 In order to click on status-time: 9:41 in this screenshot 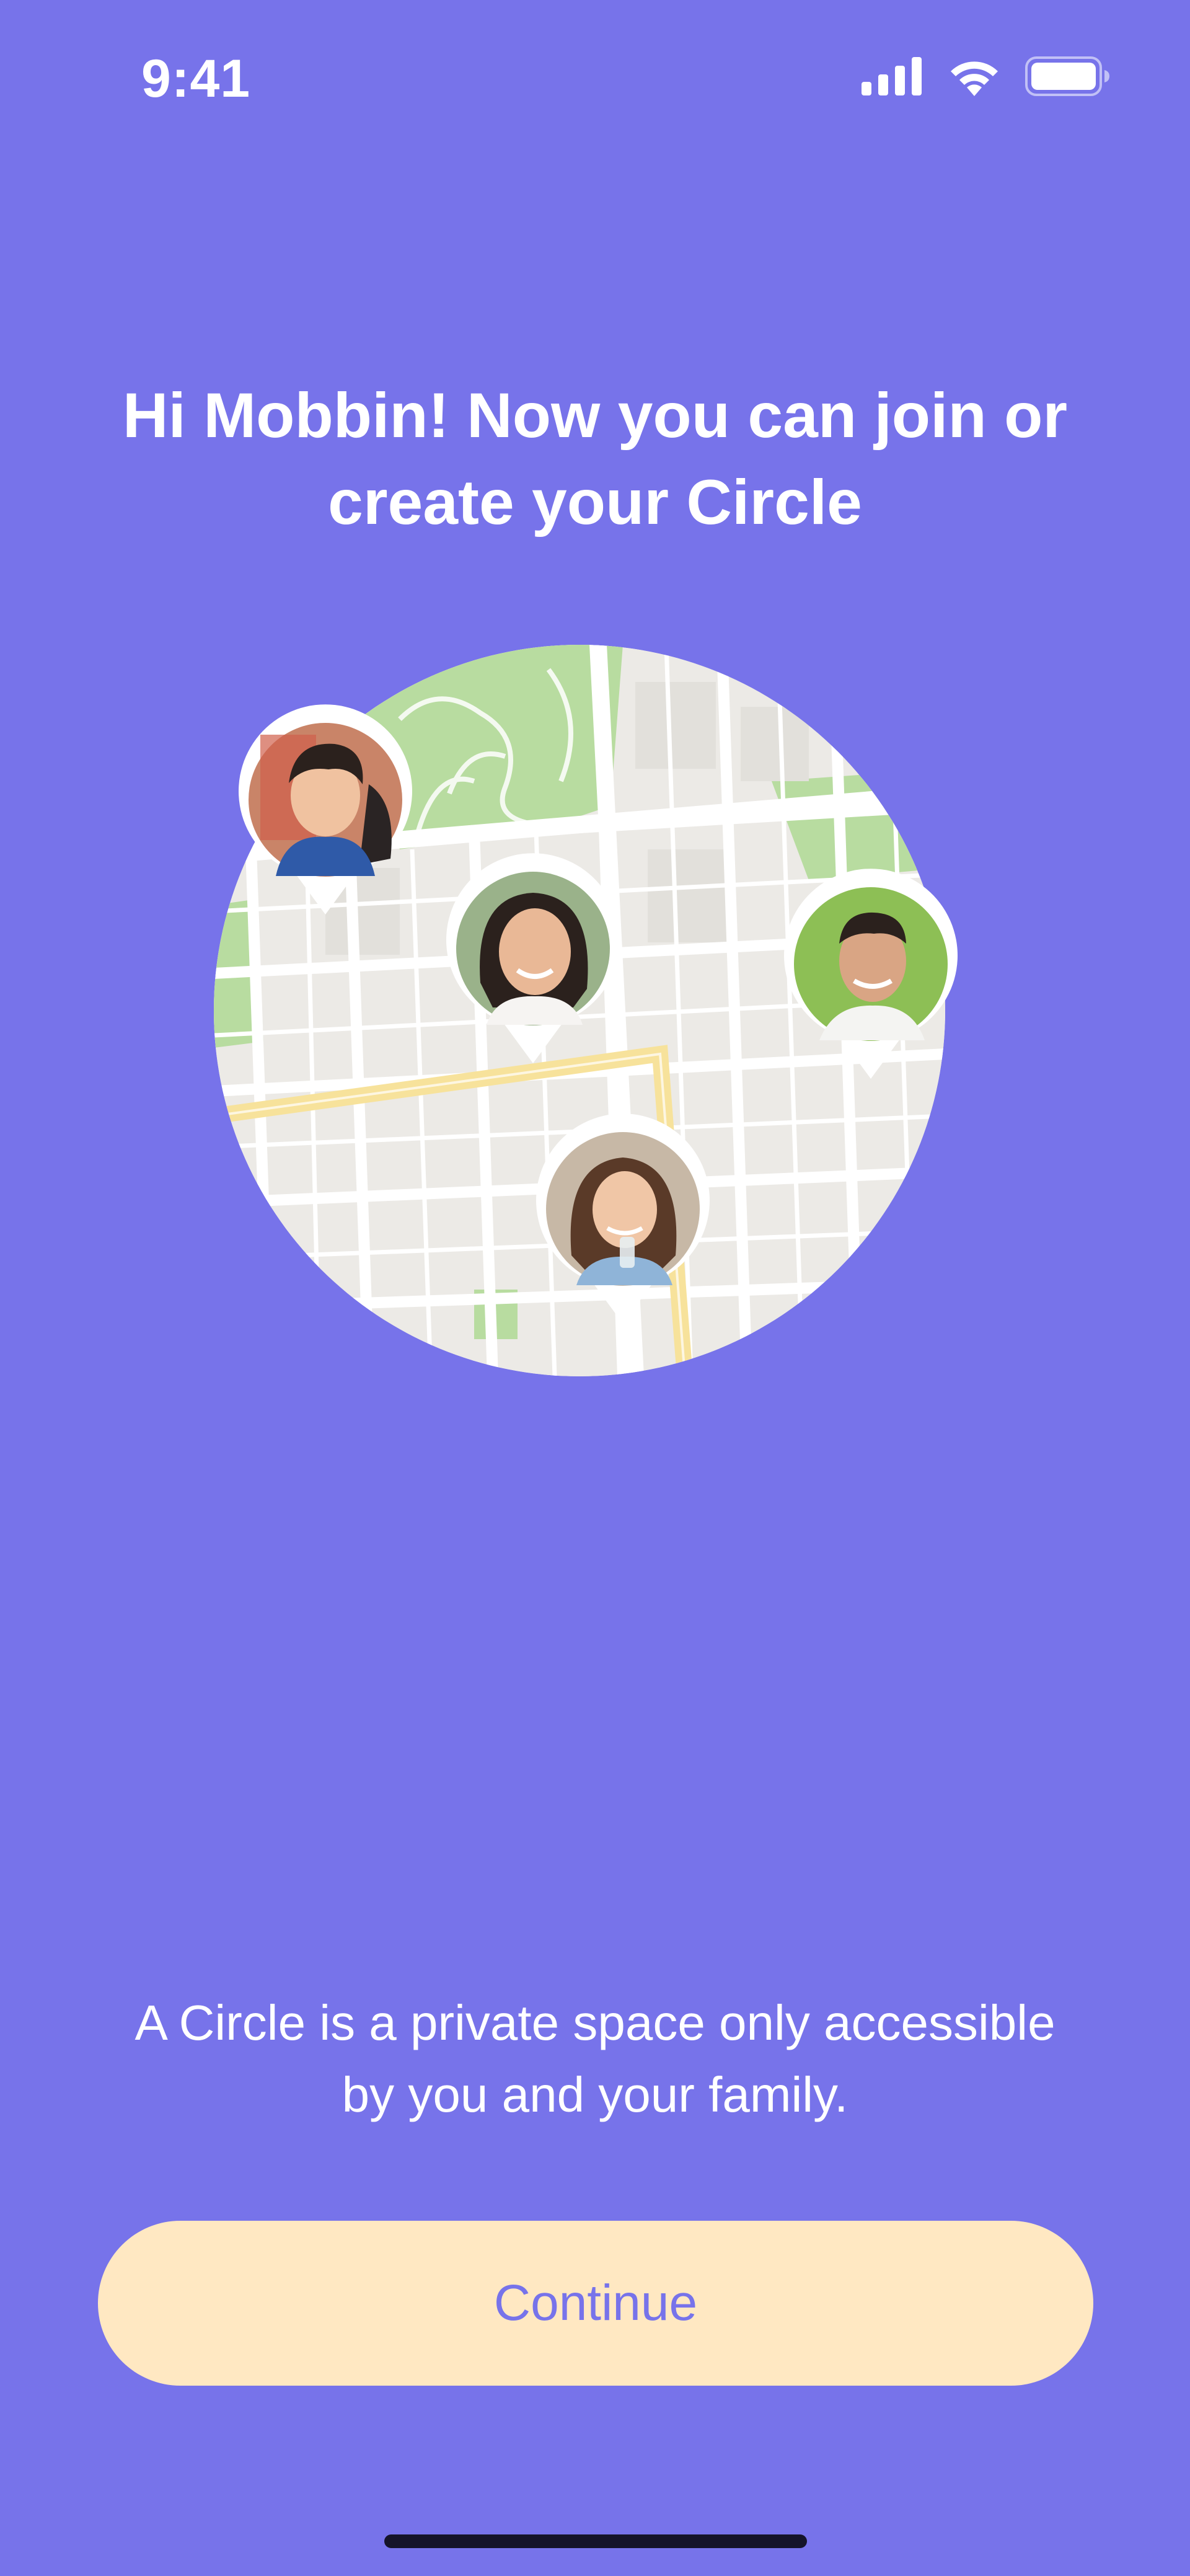, I will do `click(196, 79)`.